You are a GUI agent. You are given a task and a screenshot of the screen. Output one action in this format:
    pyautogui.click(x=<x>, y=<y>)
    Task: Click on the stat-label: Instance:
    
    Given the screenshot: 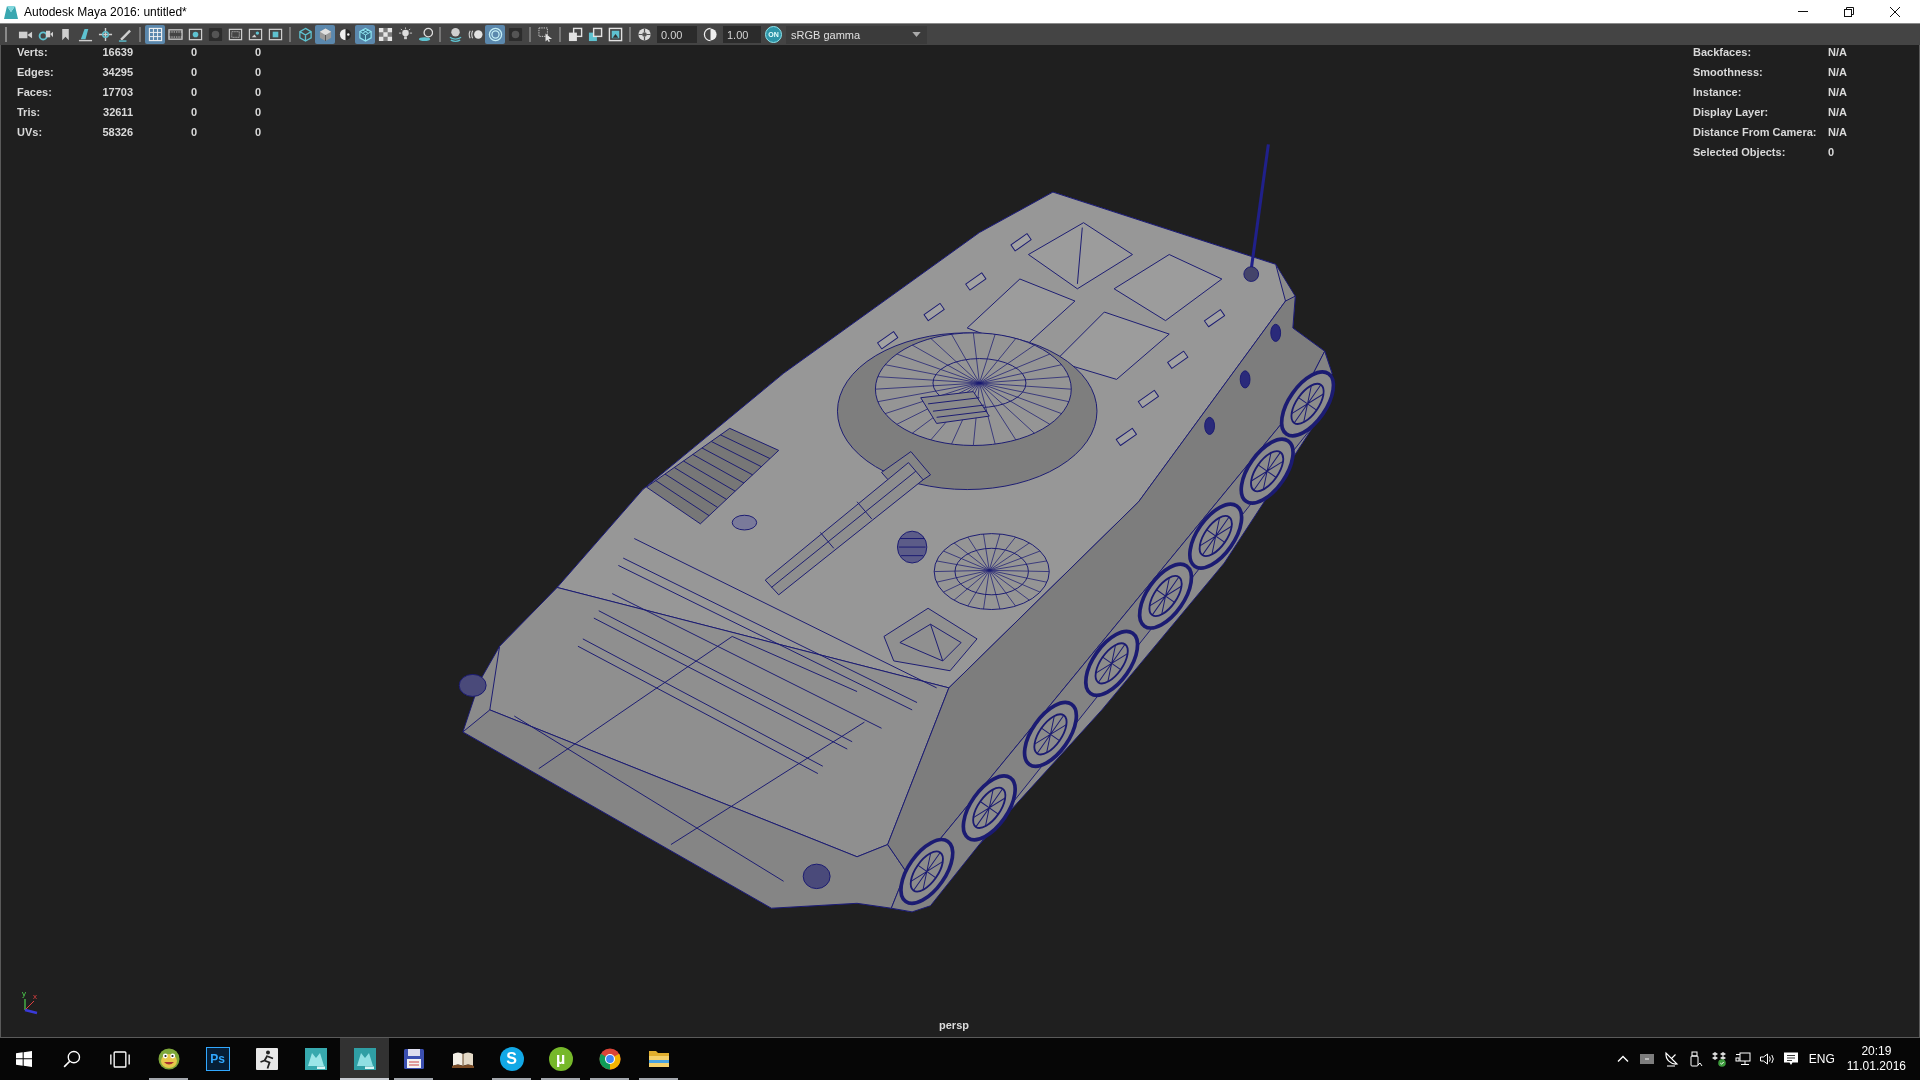 What is the action you would take?
    pyautogui.click(x=1717, y=92)
    